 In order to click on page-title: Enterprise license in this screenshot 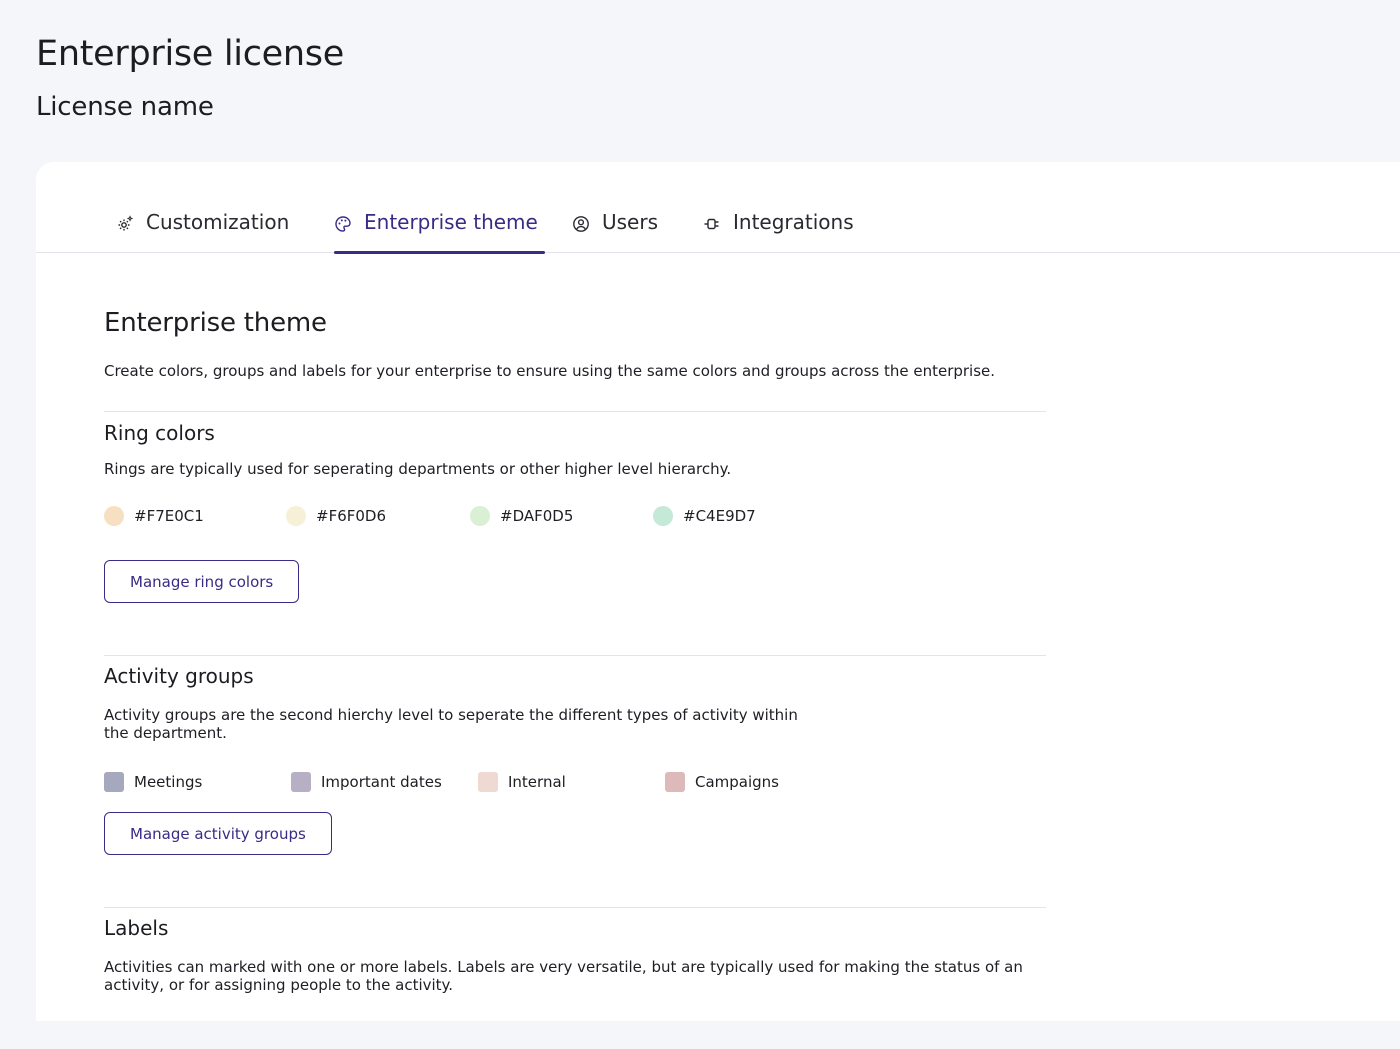, I will do `click(190, 54)`.